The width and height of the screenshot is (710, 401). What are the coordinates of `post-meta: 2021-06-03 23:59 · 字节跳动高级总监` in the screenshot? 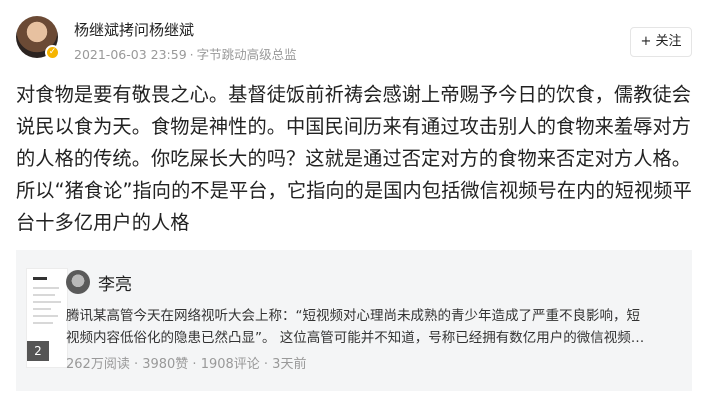 It's located at (185, 53).